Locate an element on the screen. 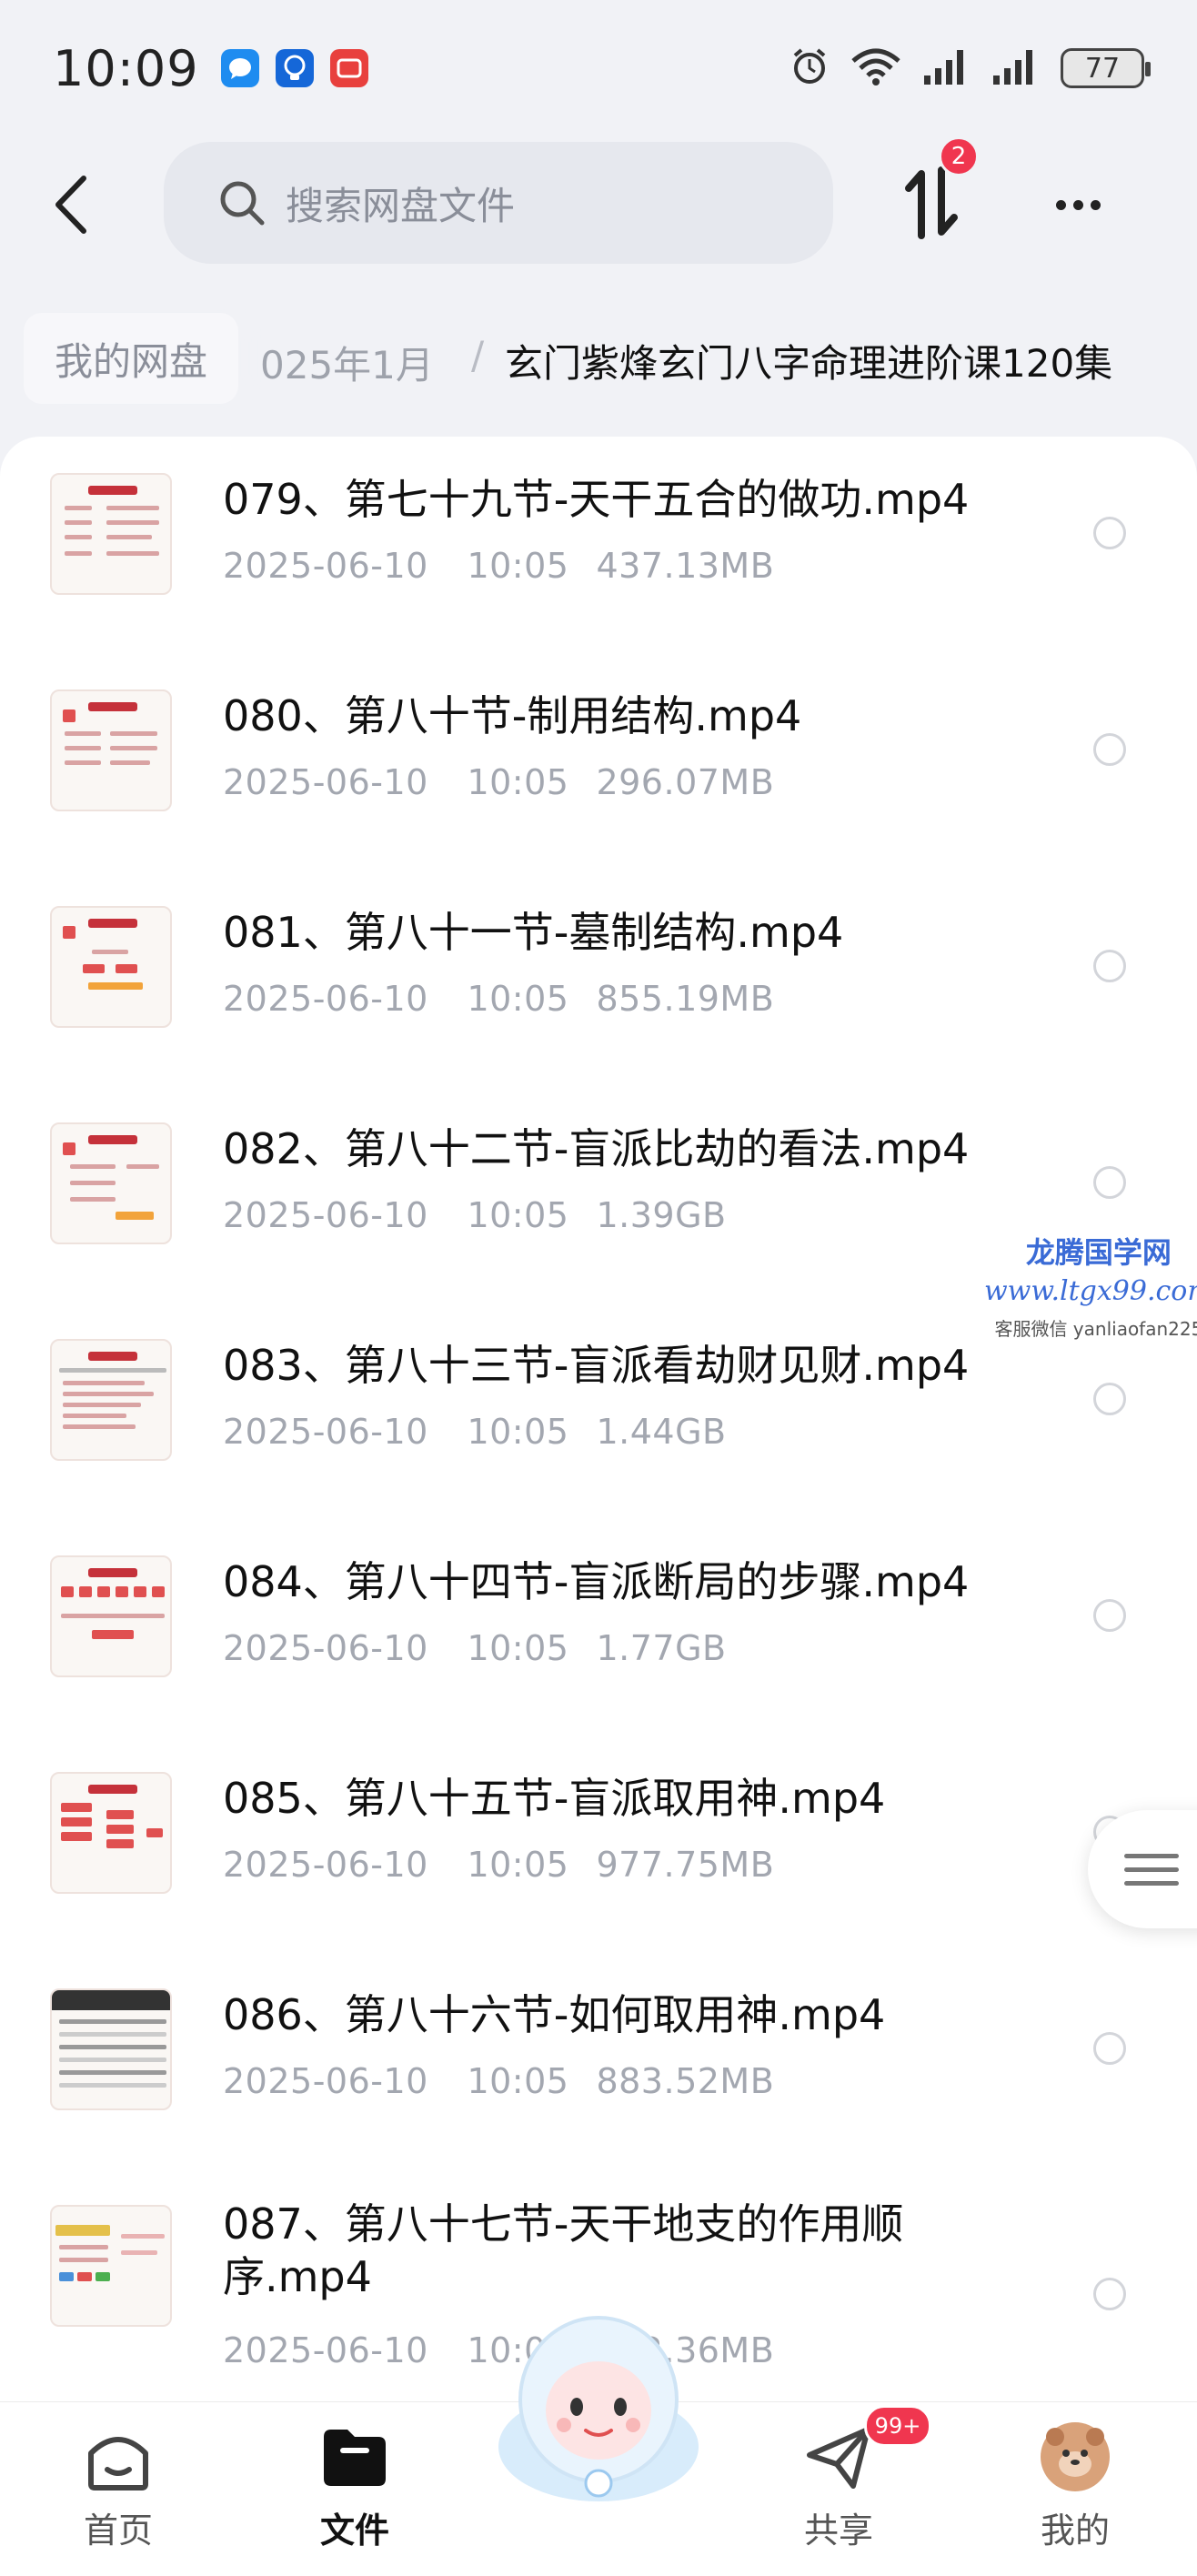  breadcrumb-current-folder: 玄门紫烽玄门八字命理进阶课120集 is located at coordinates (809, 363).